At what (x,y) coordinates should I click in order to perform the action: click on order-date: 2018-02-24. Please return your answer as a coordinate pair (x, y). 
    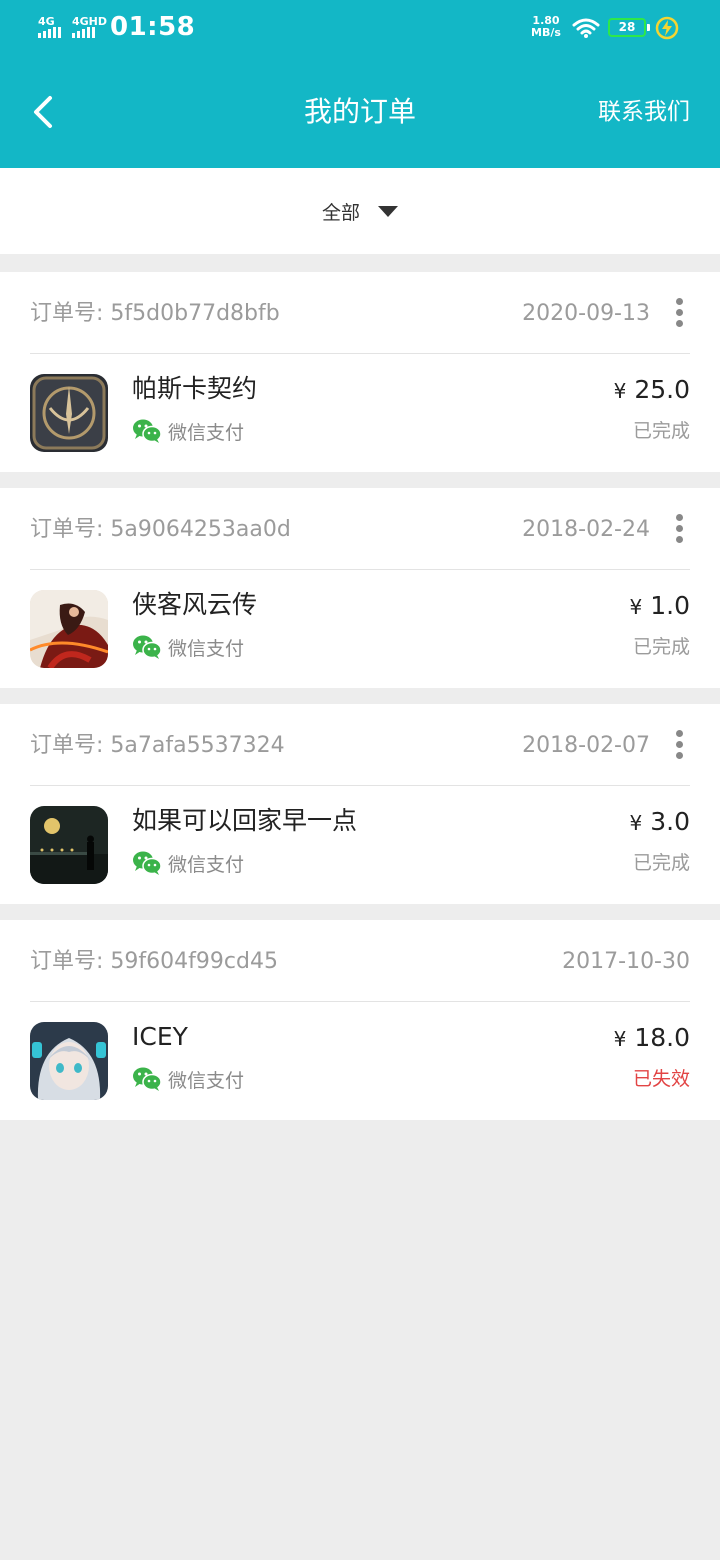
    Looking at the image, I should click on (586, 529).